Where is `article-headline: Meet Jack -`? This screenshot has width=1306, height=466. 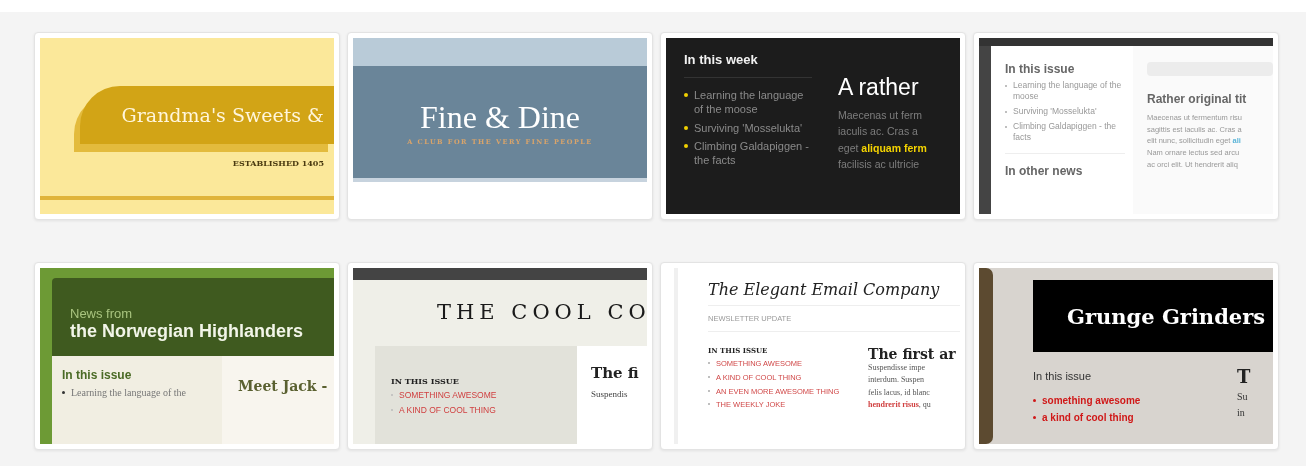
article-headline: Meet Jack - is located at coordinates (283, 386).